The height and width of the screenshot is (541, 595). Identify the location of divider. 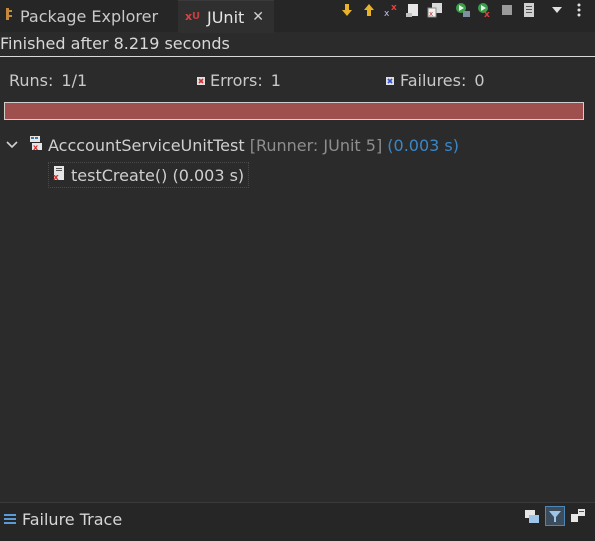
(297, 56).